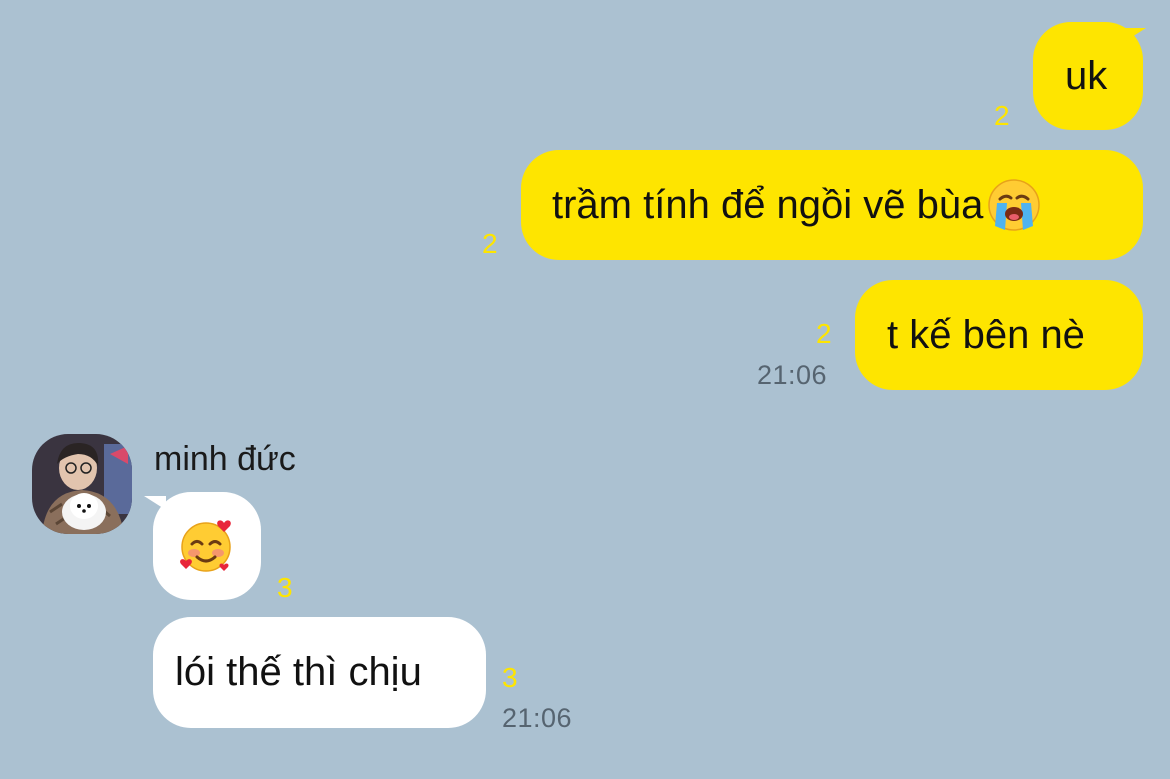 The image size is (1170, 779). I want to click on received-message-bubble: lói thế thì chịu, so click(319, 672).